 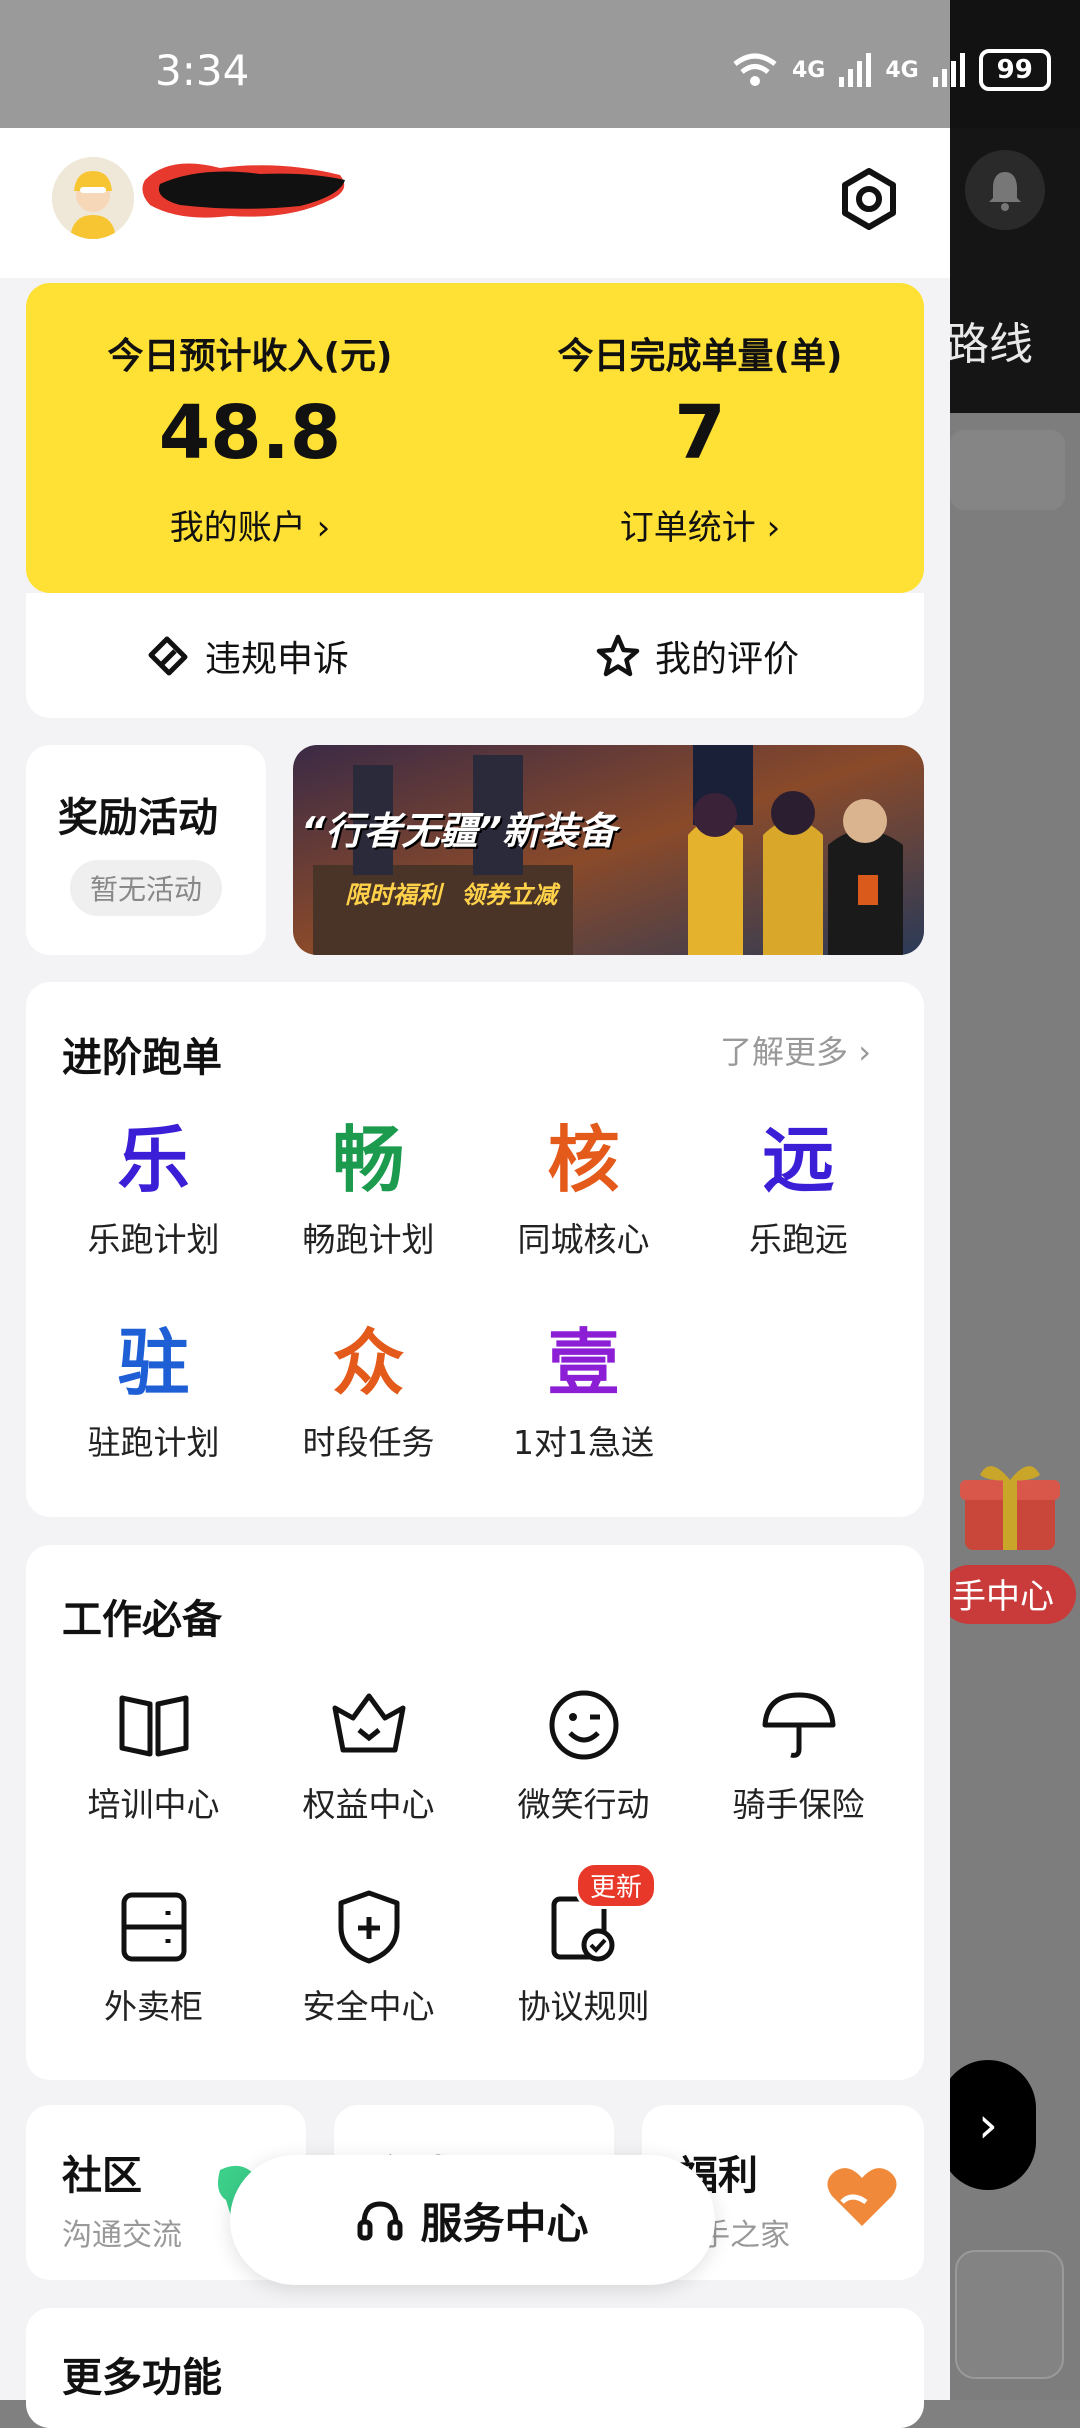 I want to click on training-center: 培训中心, so click(x=153, y=1753).